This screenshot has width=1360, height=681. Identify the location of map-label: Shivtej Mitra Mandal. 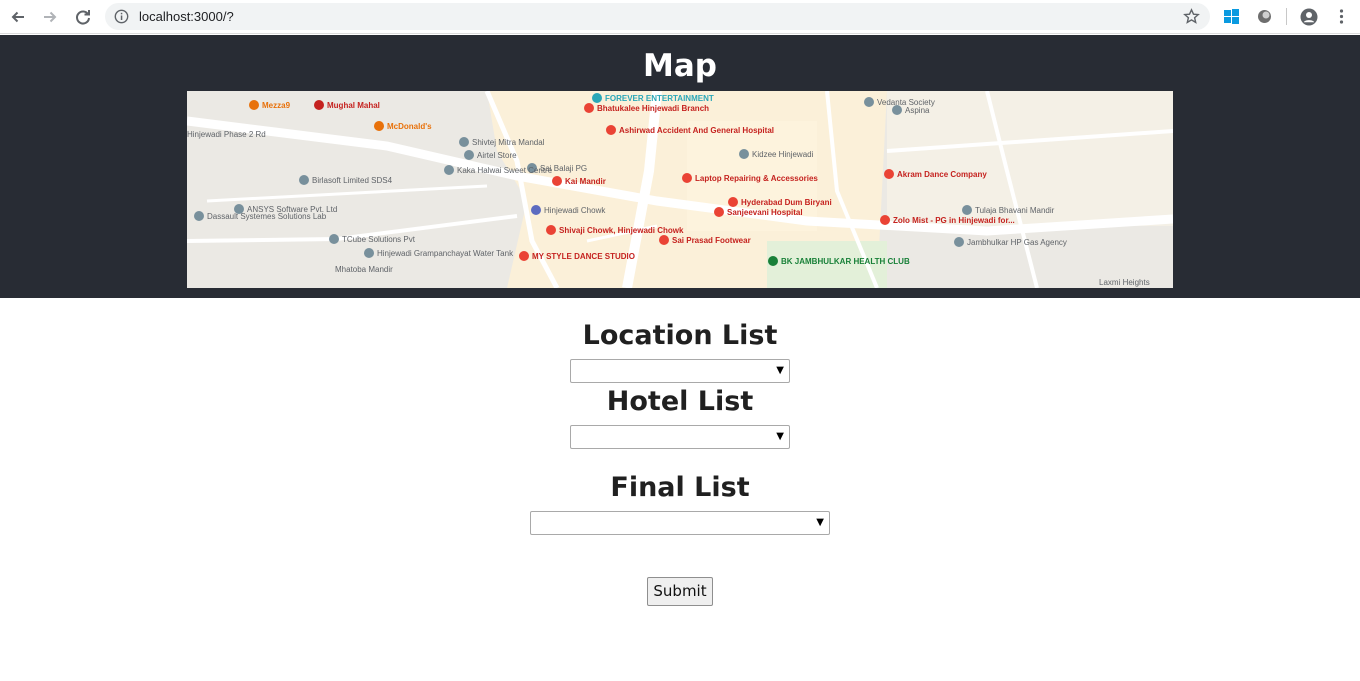
(508, 142).